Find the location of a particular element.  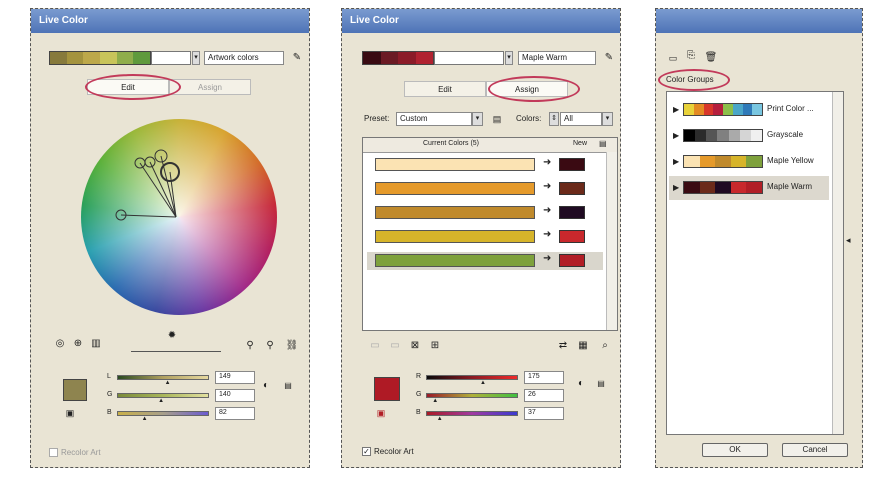

tab-edit: Edit is located at coordinates (445, 89).